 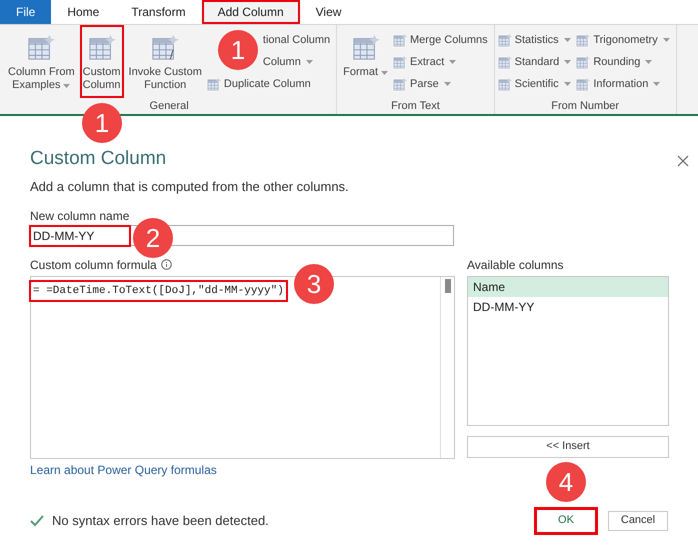 I want to click on ribbon-button: Custom Column, so click(x=102, y=61).